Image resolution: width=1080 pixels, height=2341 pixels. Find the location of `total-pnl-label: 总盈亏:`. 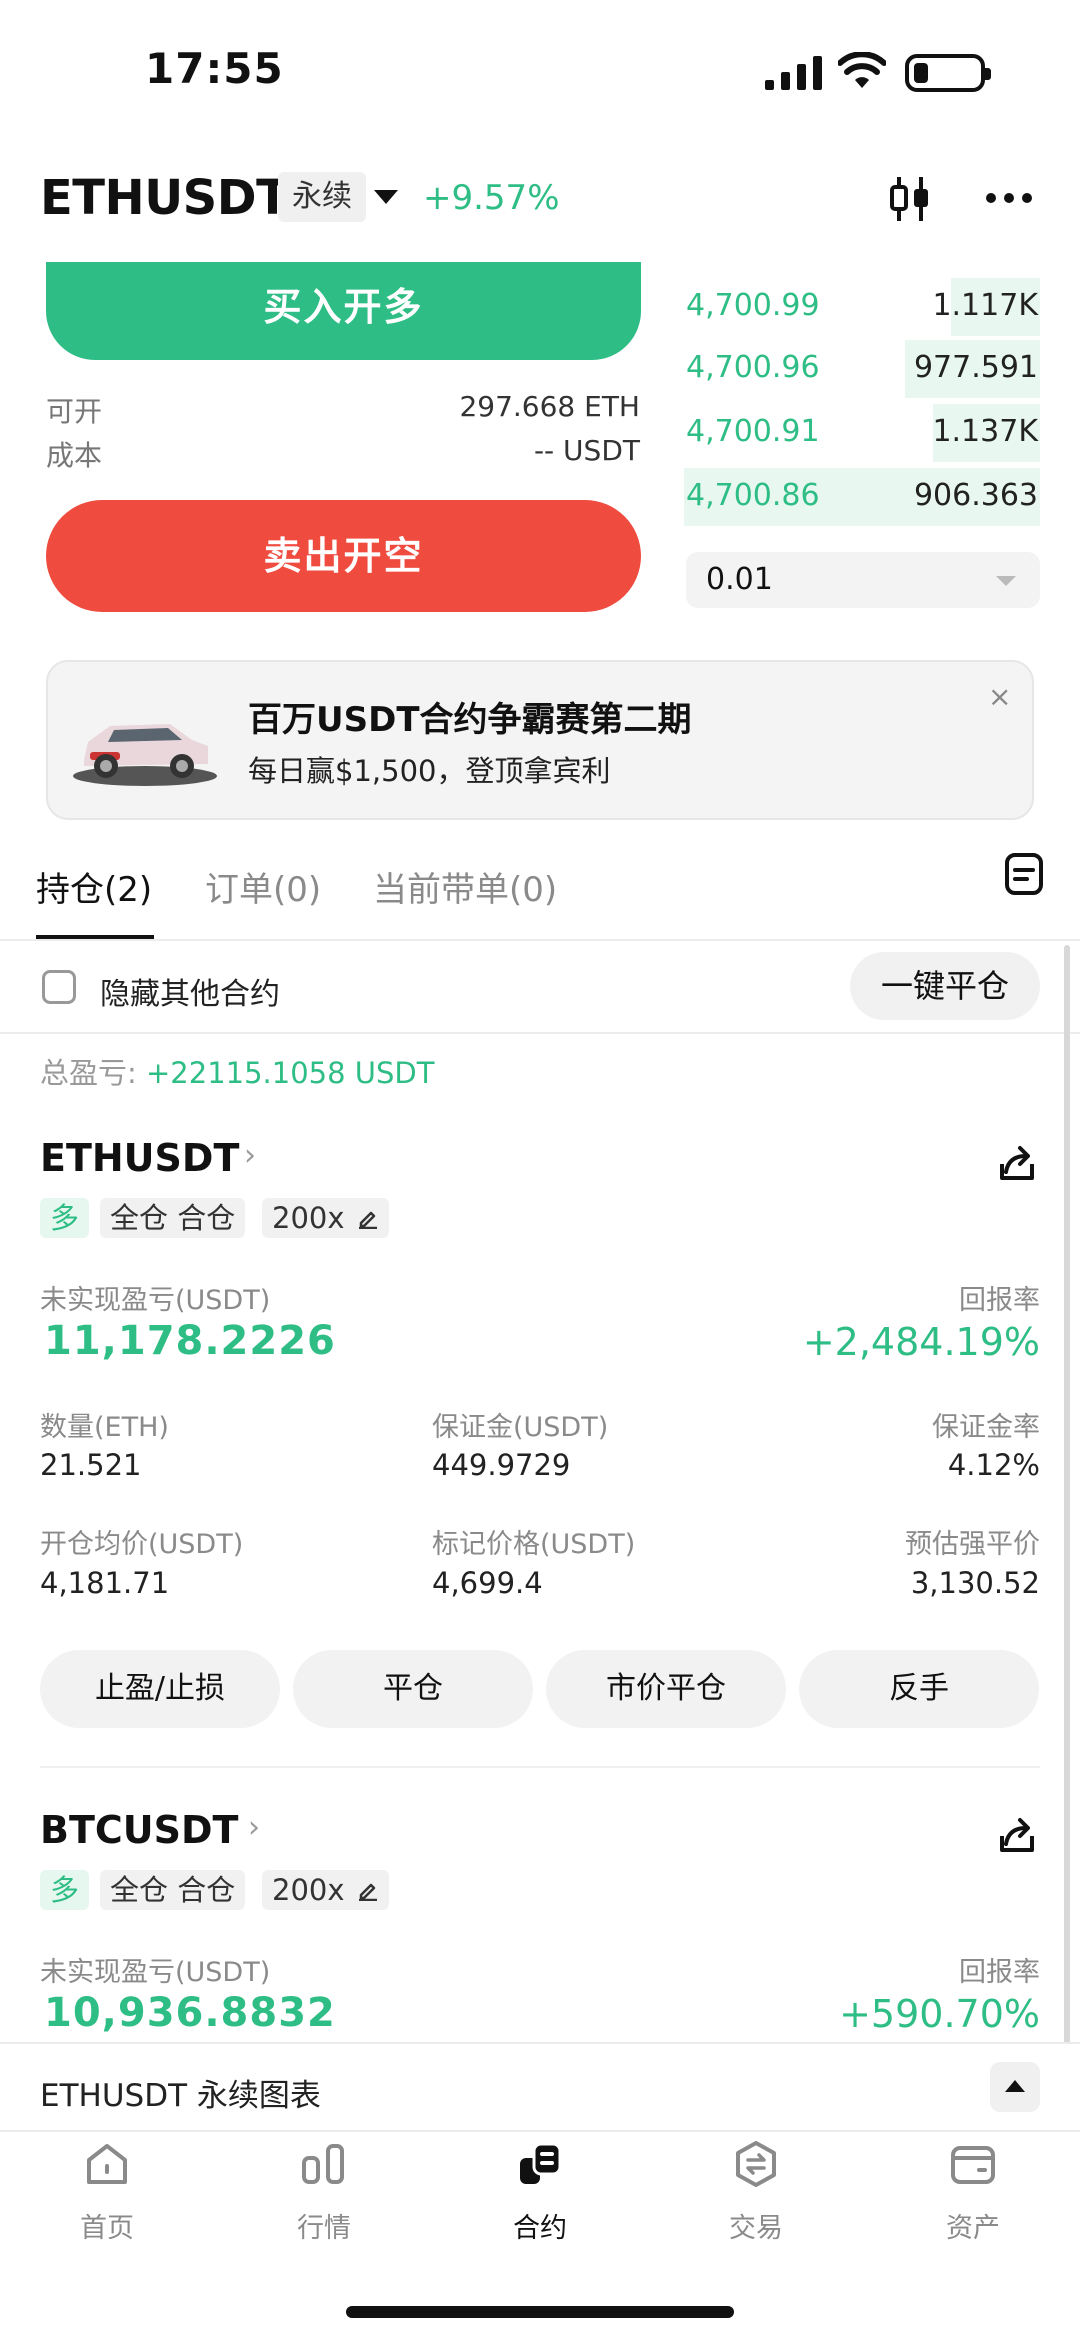

total-pnl-label: 总盈亏: is located at coordinates (93, 1073).